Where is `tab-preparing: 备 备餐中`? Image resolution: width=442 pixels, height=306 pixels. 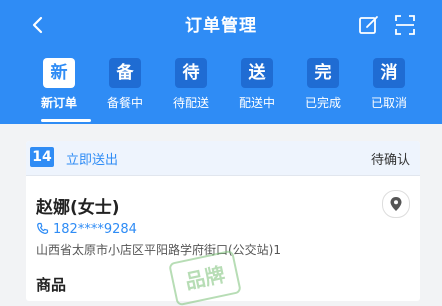
tab-preparing: 备 备餐中 is located at coordinates (125, 89).